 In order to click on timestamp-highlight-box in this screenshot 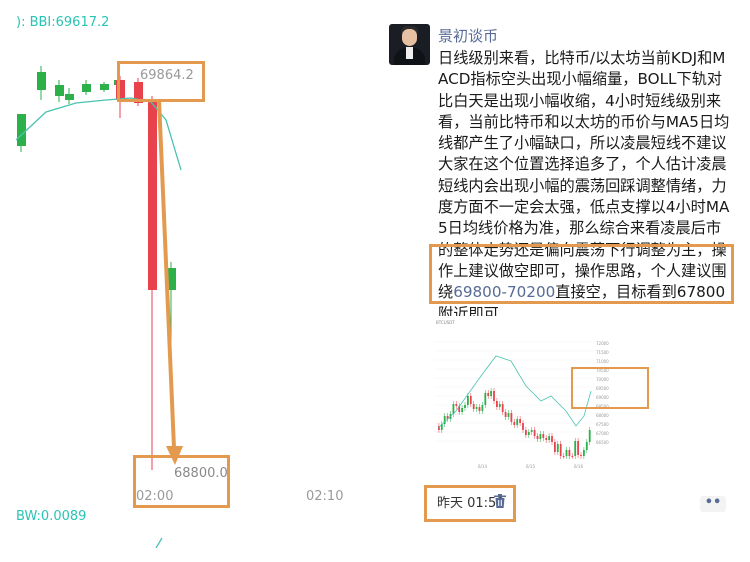, I will do `click(470, 503)`.